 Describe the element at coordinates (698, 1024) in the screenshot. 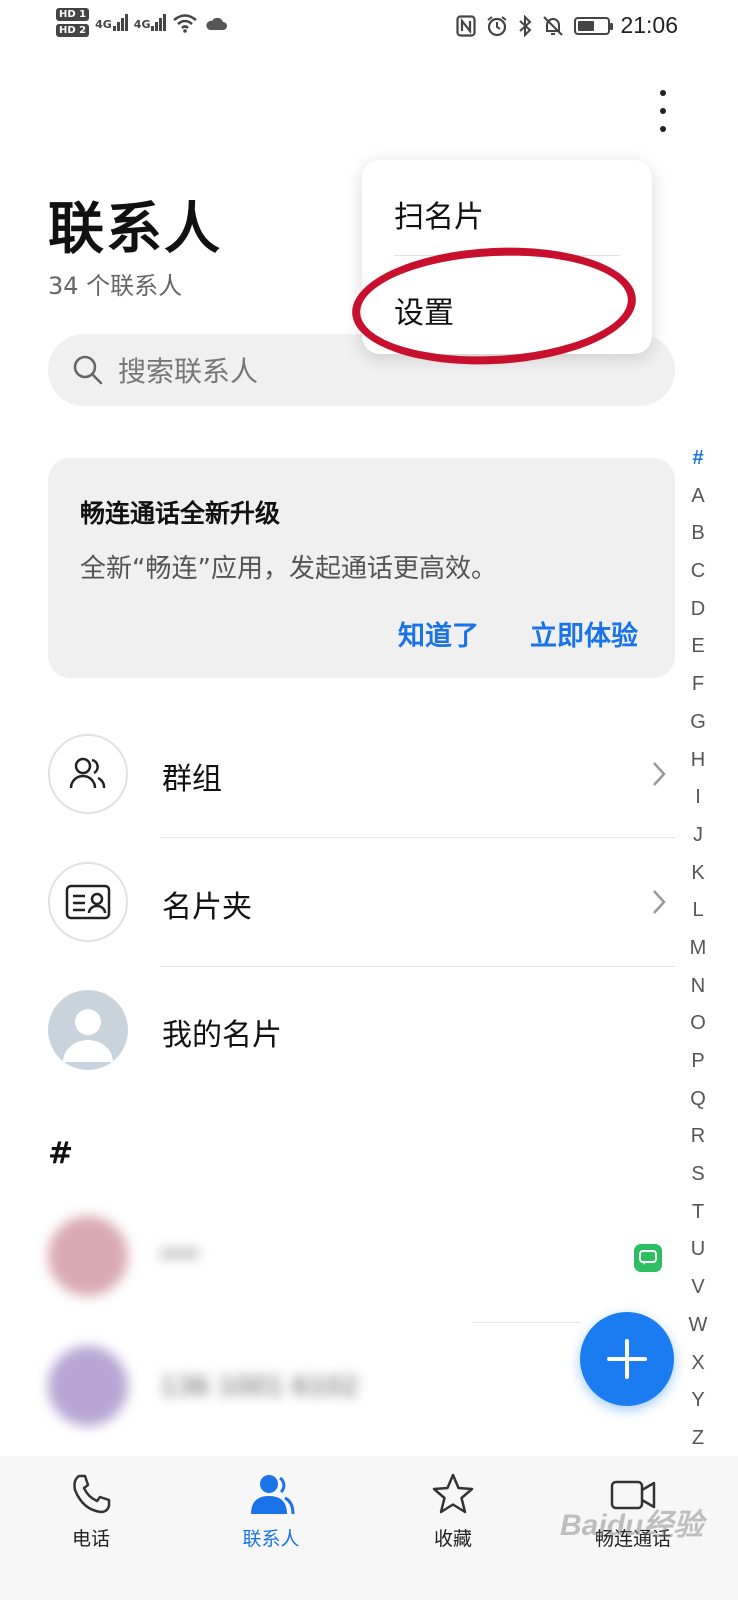

I see `index-letter: O` at that location.